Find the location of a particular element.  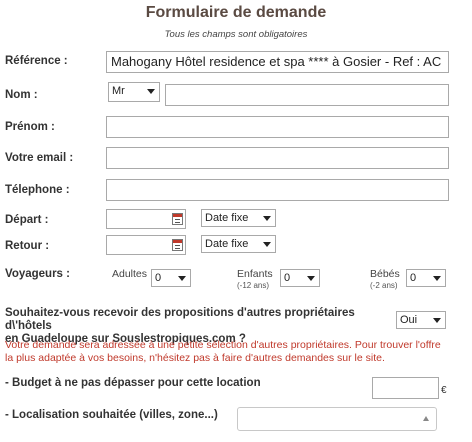

email-input is located at coordinates (277, 158).